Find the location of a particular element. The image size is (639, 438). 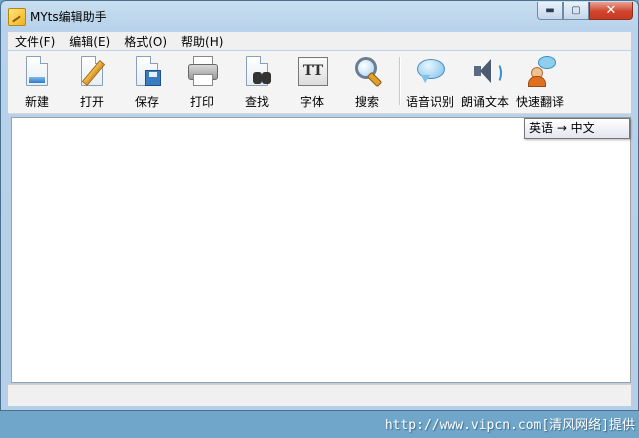

close-button: ✕ is located at coordinates (611, 11).